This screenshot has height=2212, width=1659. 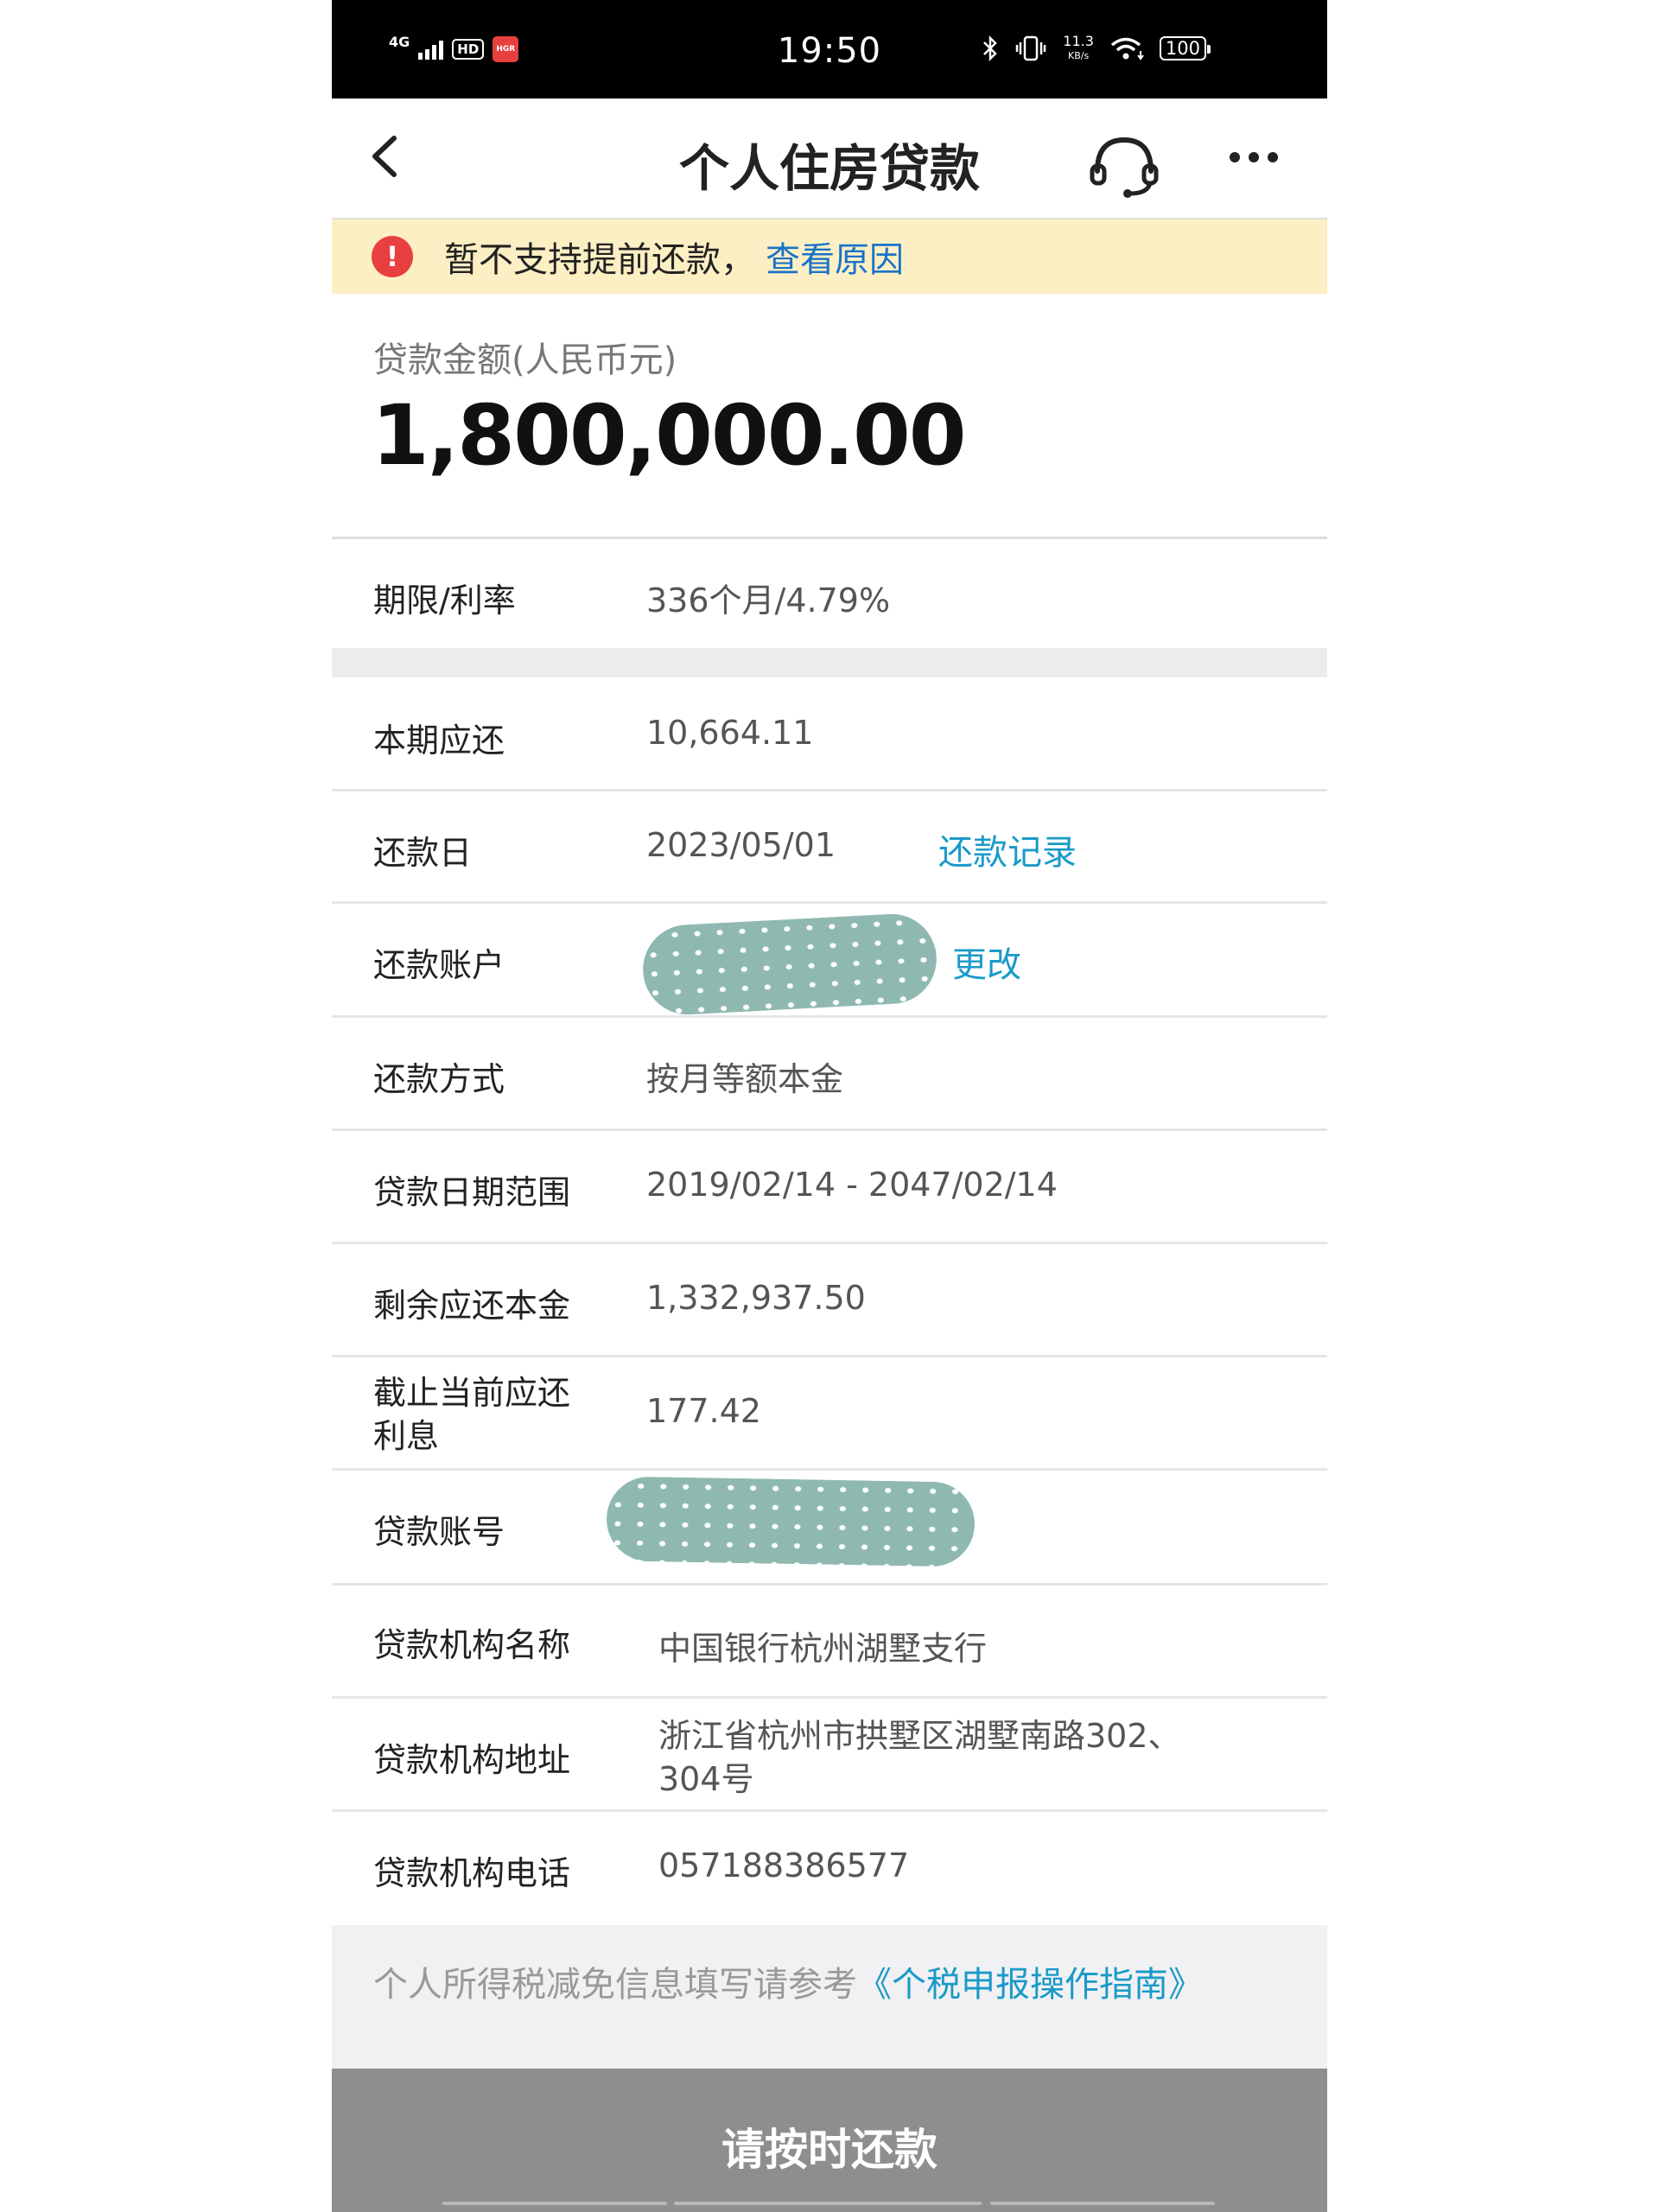 I want to click on org-address-line1: 浙江省杭州市拱墅区湖墅南路302、, so click(x=919, y=1736).